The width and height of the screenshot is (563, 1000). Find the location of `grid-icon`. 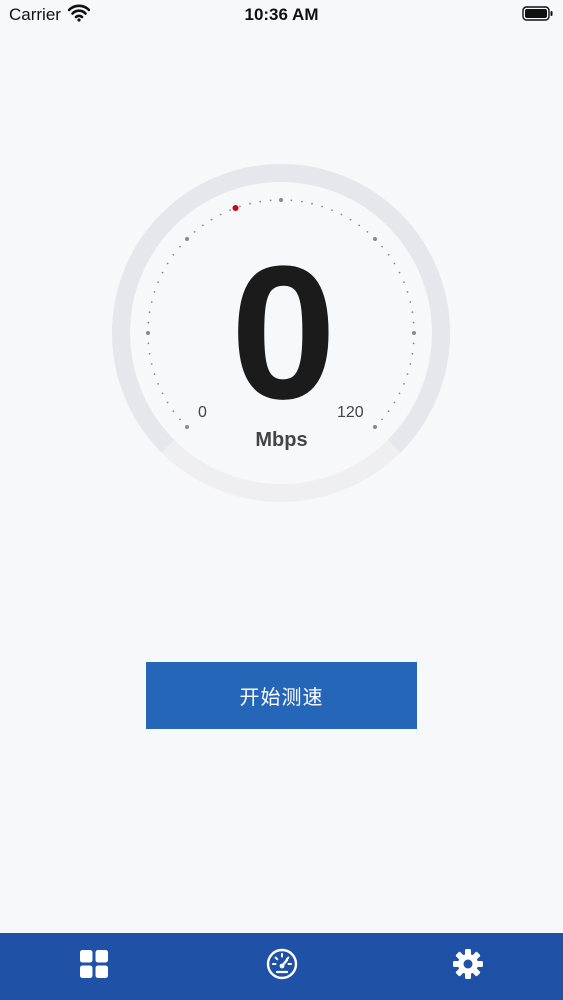

grid-icon is located at coordinates (94, 966).